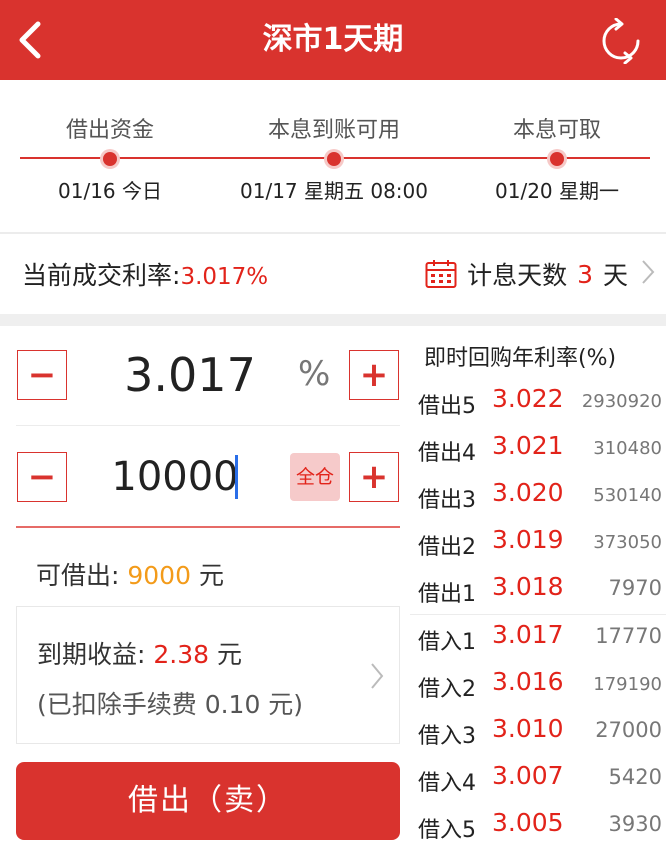 The height and width of the screenshot is (850, 666). I want to click on input-underline, so click(208, 527).